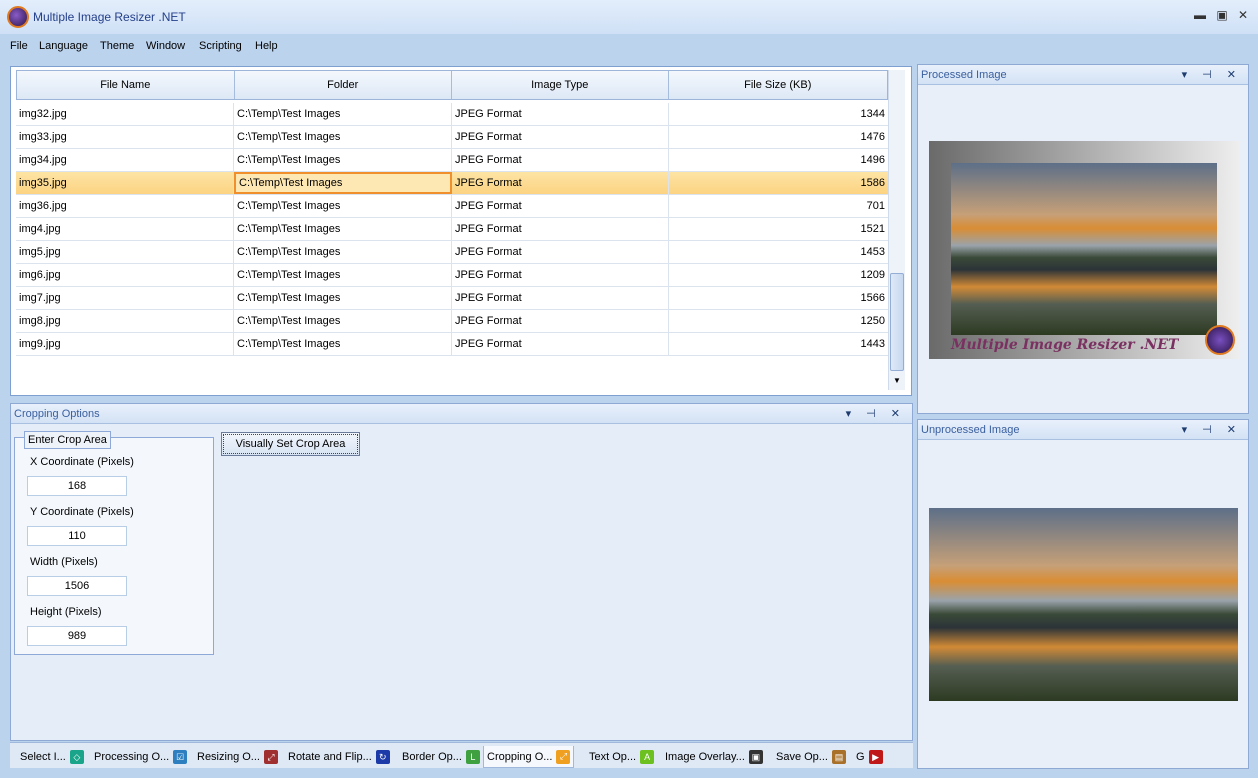 This screenshot has width=1258, height=778. I want to click on column-file-size: File Size (KB), so click(778, 85).